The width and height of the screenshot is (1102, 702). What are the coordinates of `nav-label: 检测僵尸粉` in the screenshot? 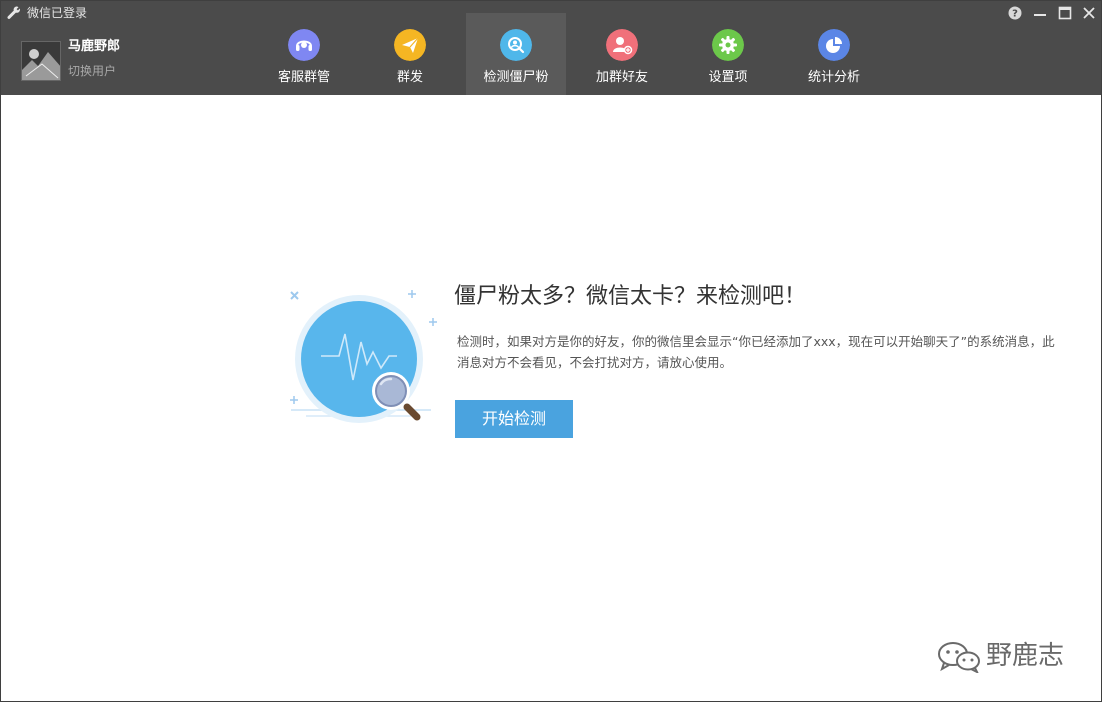 It's located at (516, 77).